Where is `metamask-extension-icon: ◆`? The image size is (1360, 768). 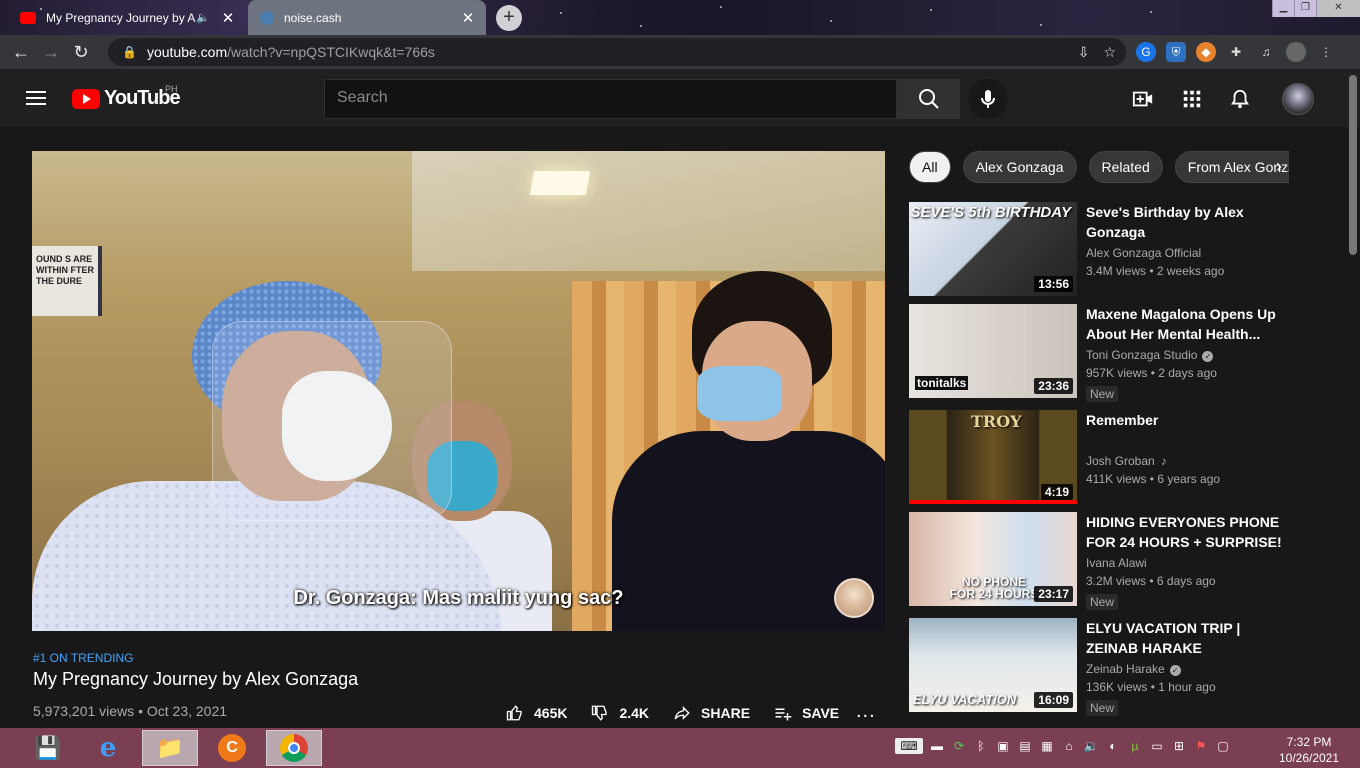 metamask-extension-icon: ◆ is located at coordinates (1206, 52).